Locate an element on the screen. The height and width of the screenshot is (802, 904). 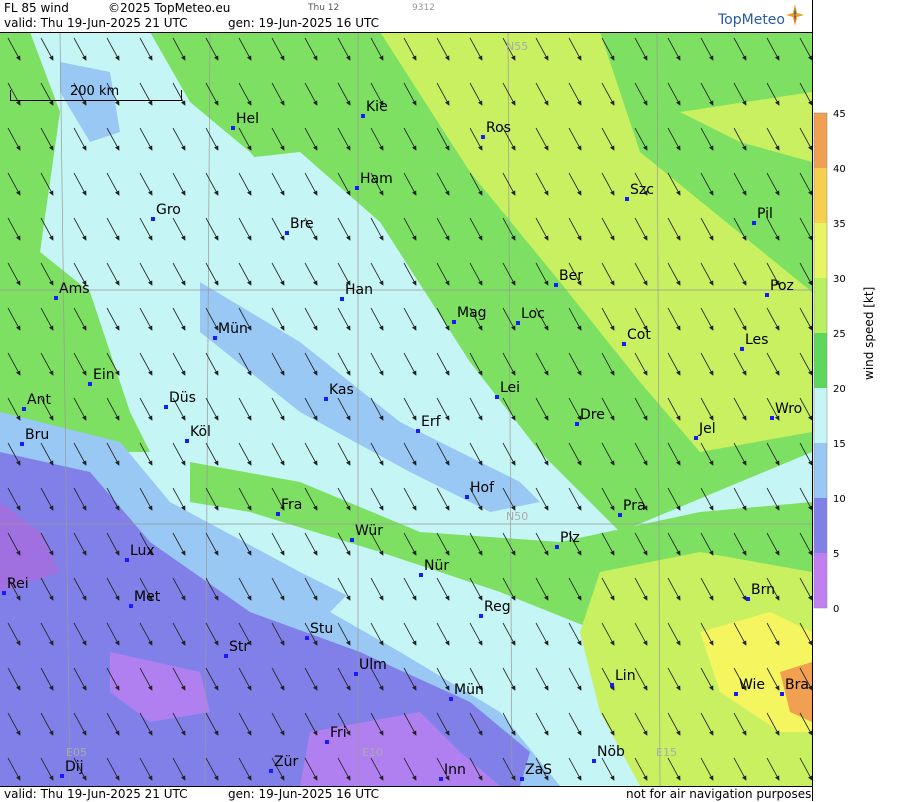
city-label: Cot is located at coordinates (639, 335).